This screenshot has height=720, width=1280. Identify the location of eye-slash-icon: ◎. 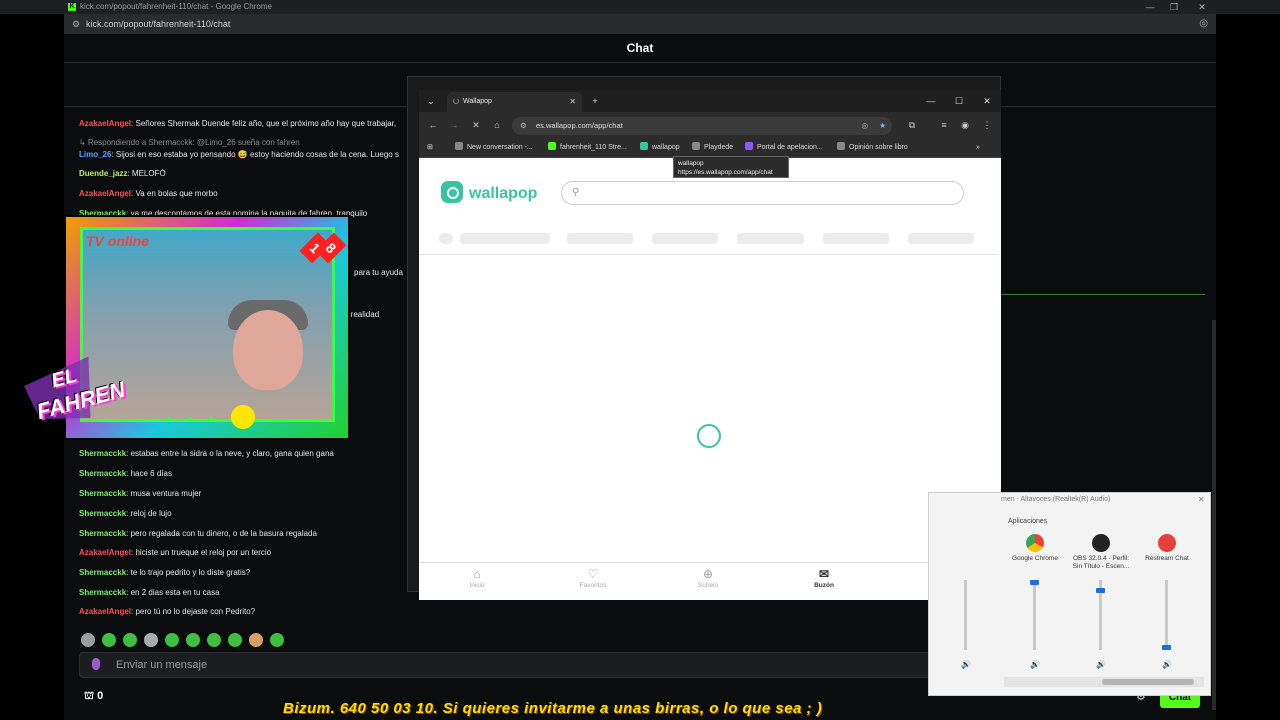
(864, 126).